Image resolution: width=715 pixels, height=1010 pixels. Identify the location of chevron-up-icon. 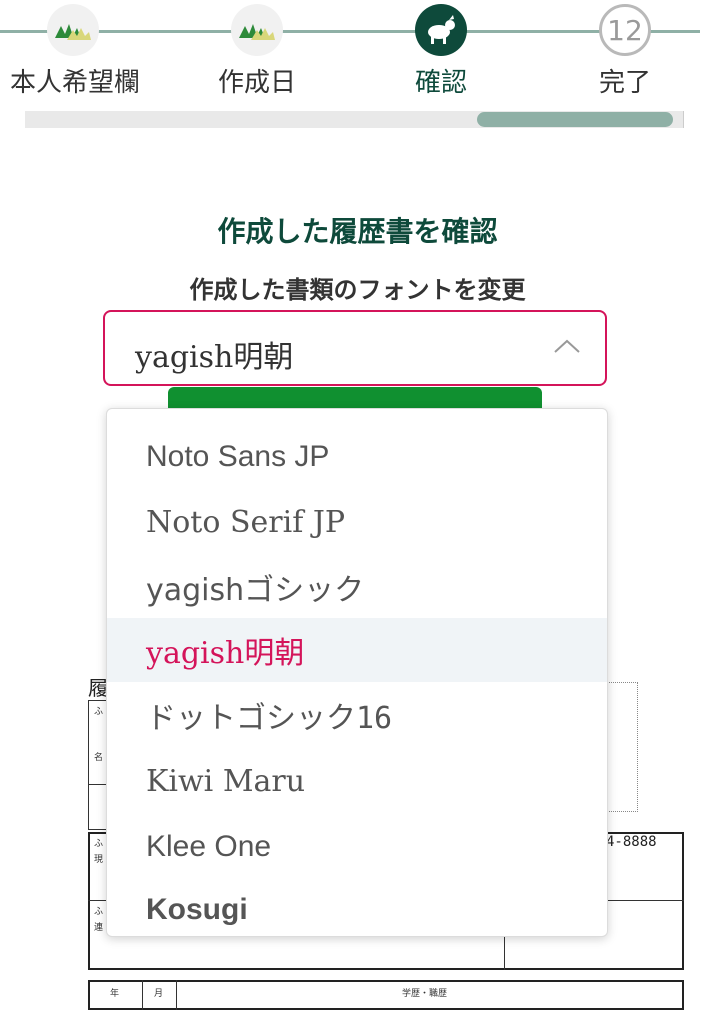
(567, 346).